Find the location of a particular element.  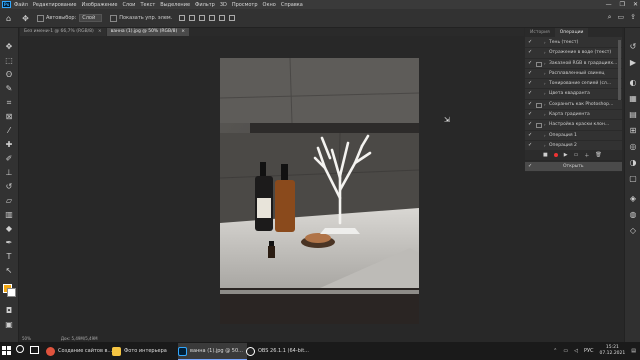

maximize-button: ❐ is located at coordinates (622, 4).